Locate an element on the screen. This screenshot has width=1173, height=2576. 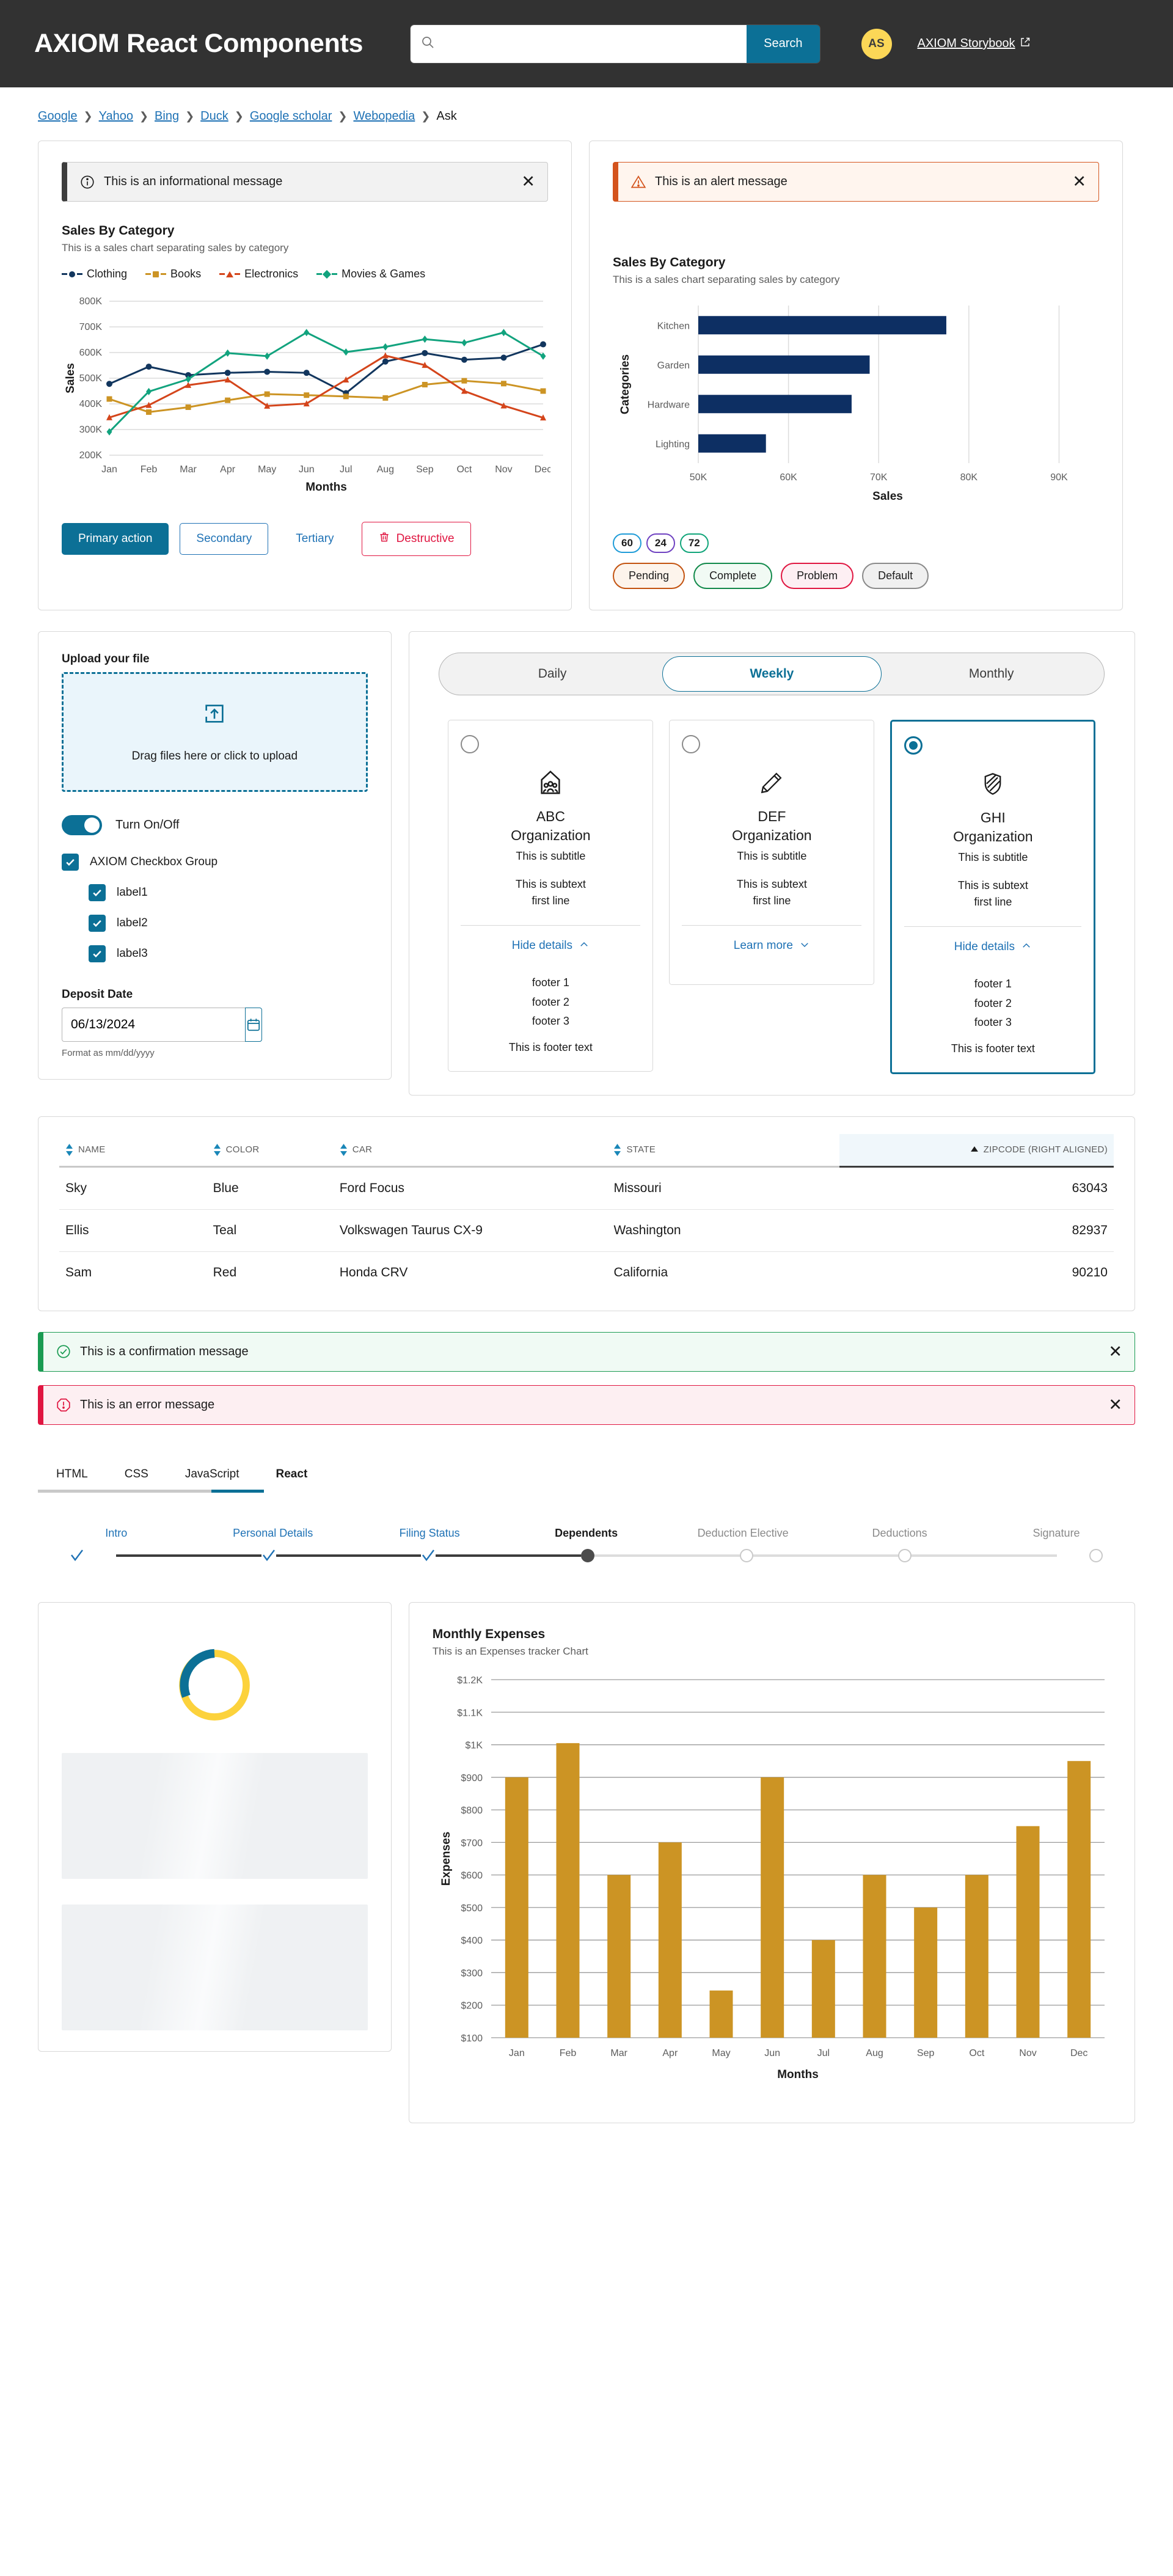
learn-more-link: Learn more is located at coordinates (772, 946).